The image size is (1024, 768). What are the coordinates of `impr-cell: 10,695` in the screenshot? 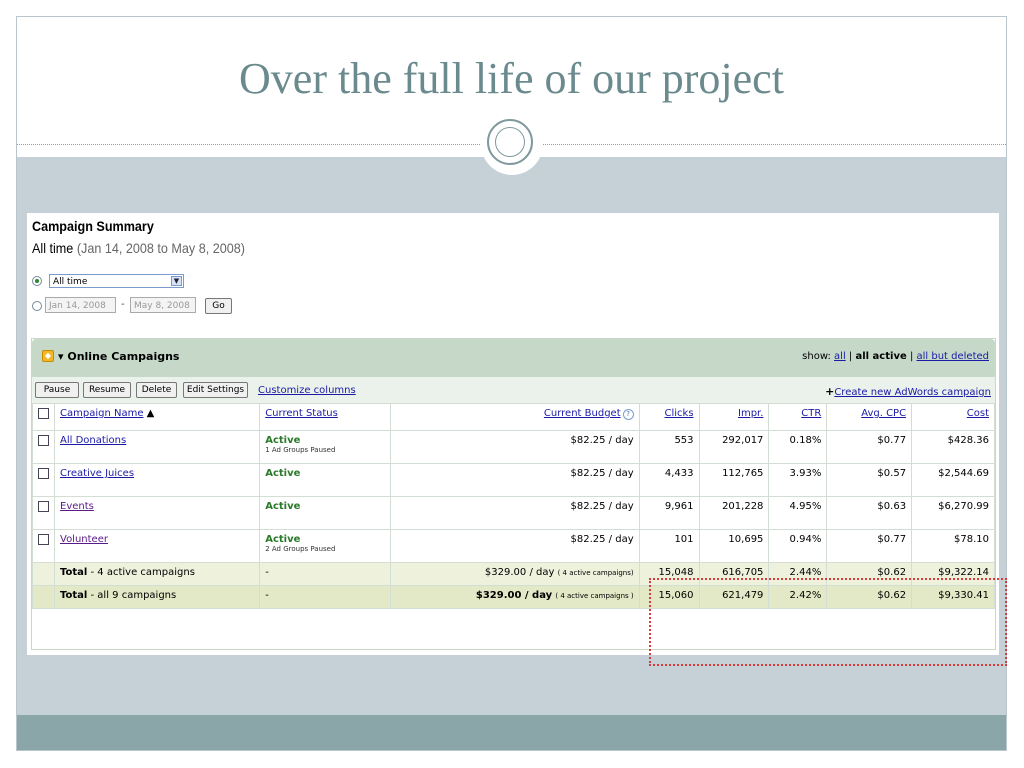 It's located at (734, 546).